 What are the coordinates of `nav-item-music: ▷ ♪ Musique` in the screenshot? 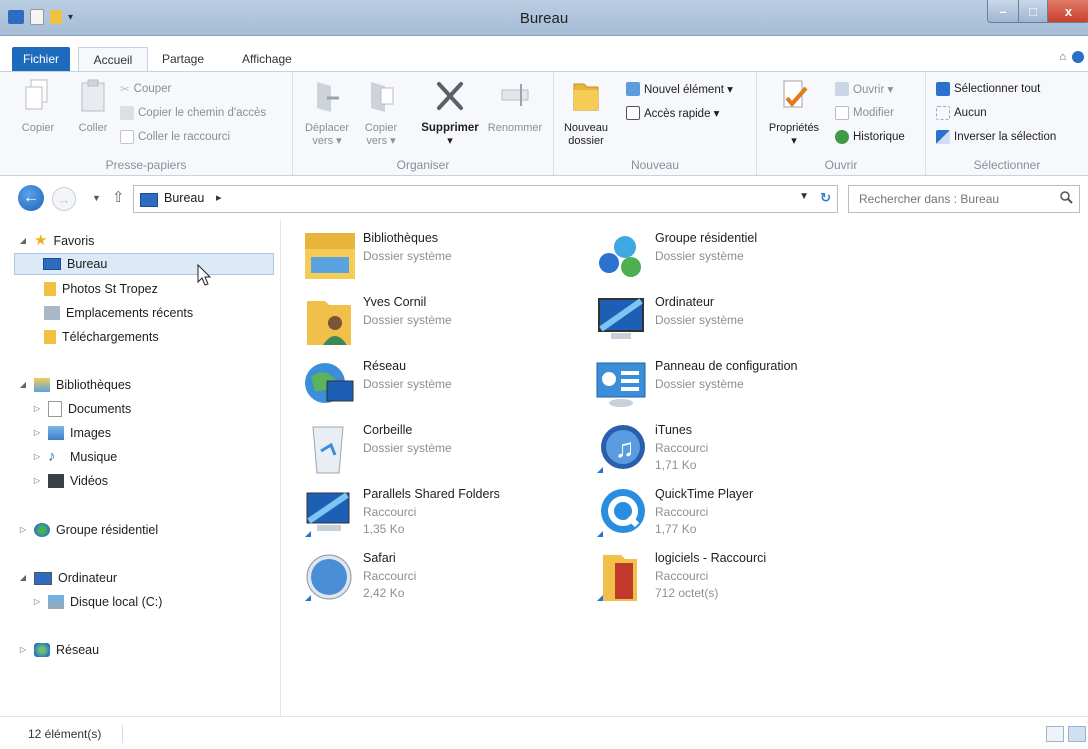 It's located at (74, 457).